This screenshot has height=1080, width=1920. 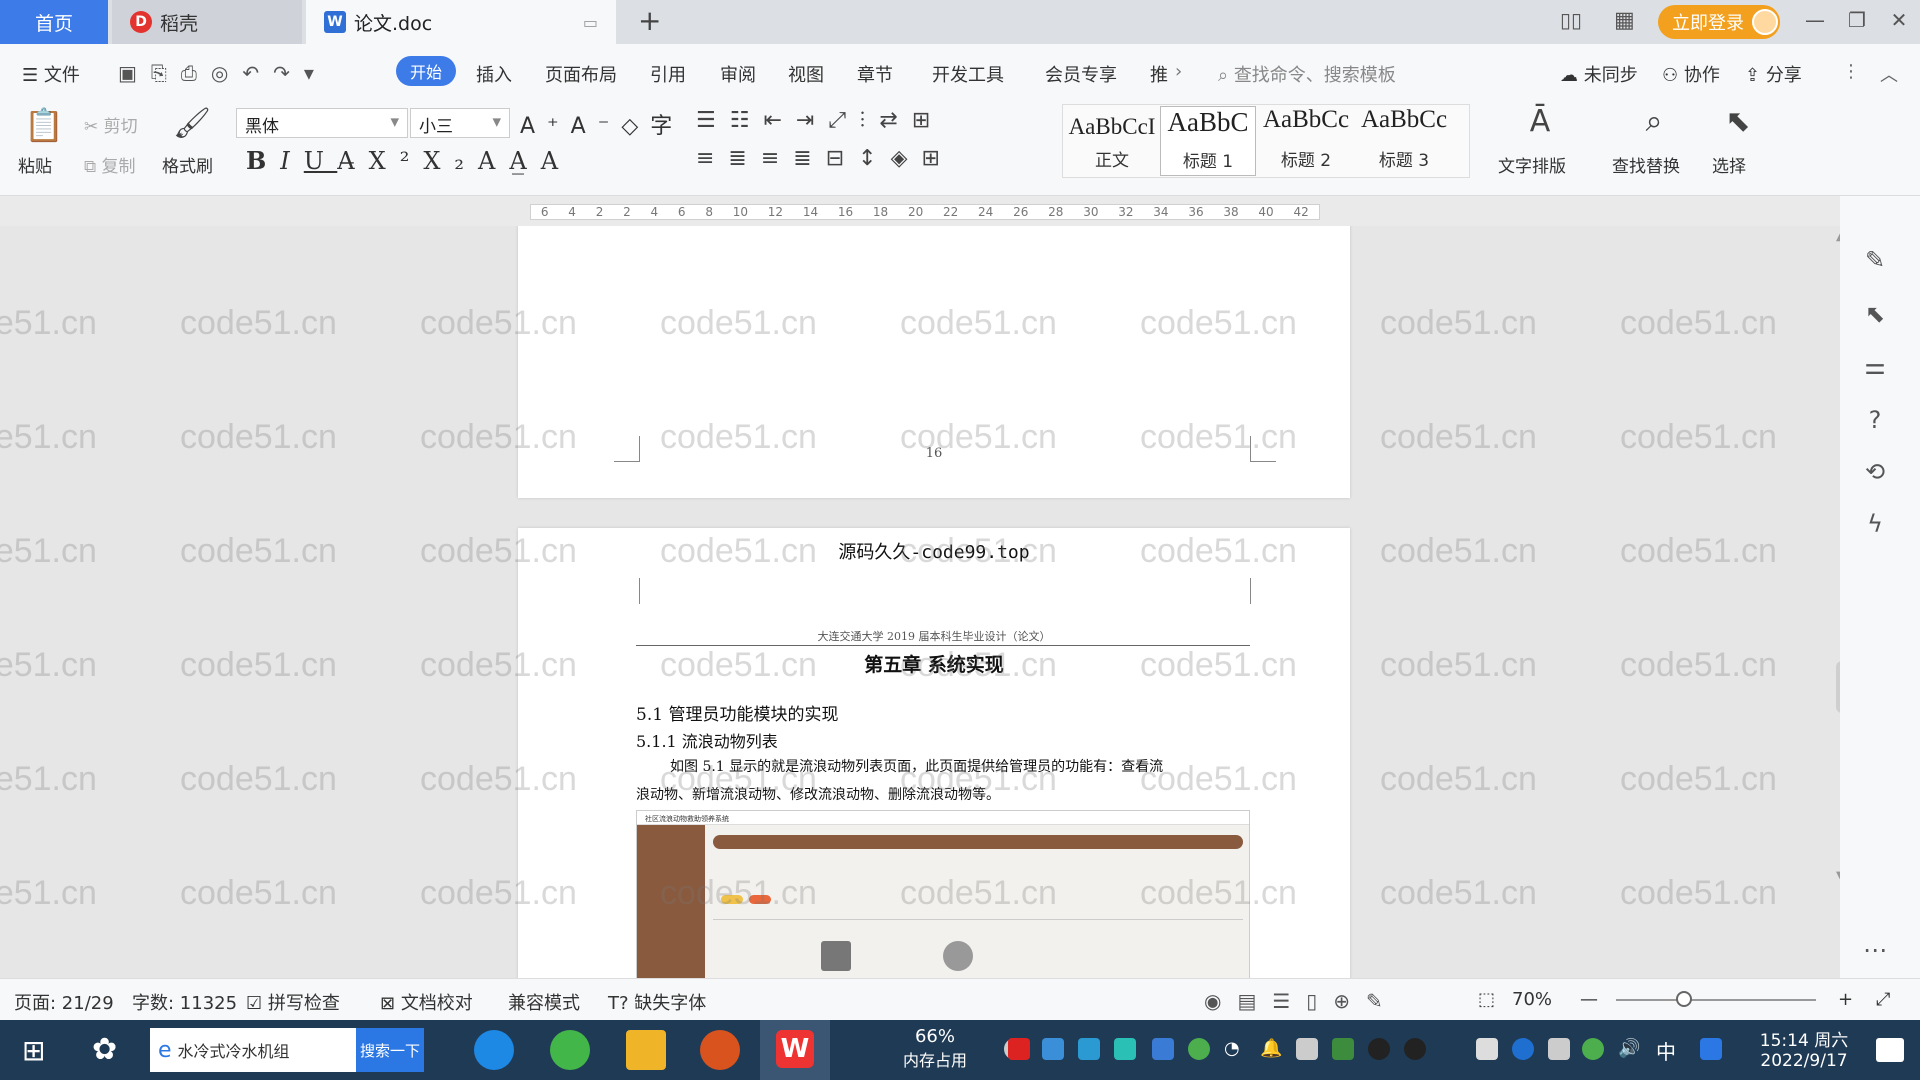 I want to click on paste-button: 粘贴, so click(x=35, y=164).